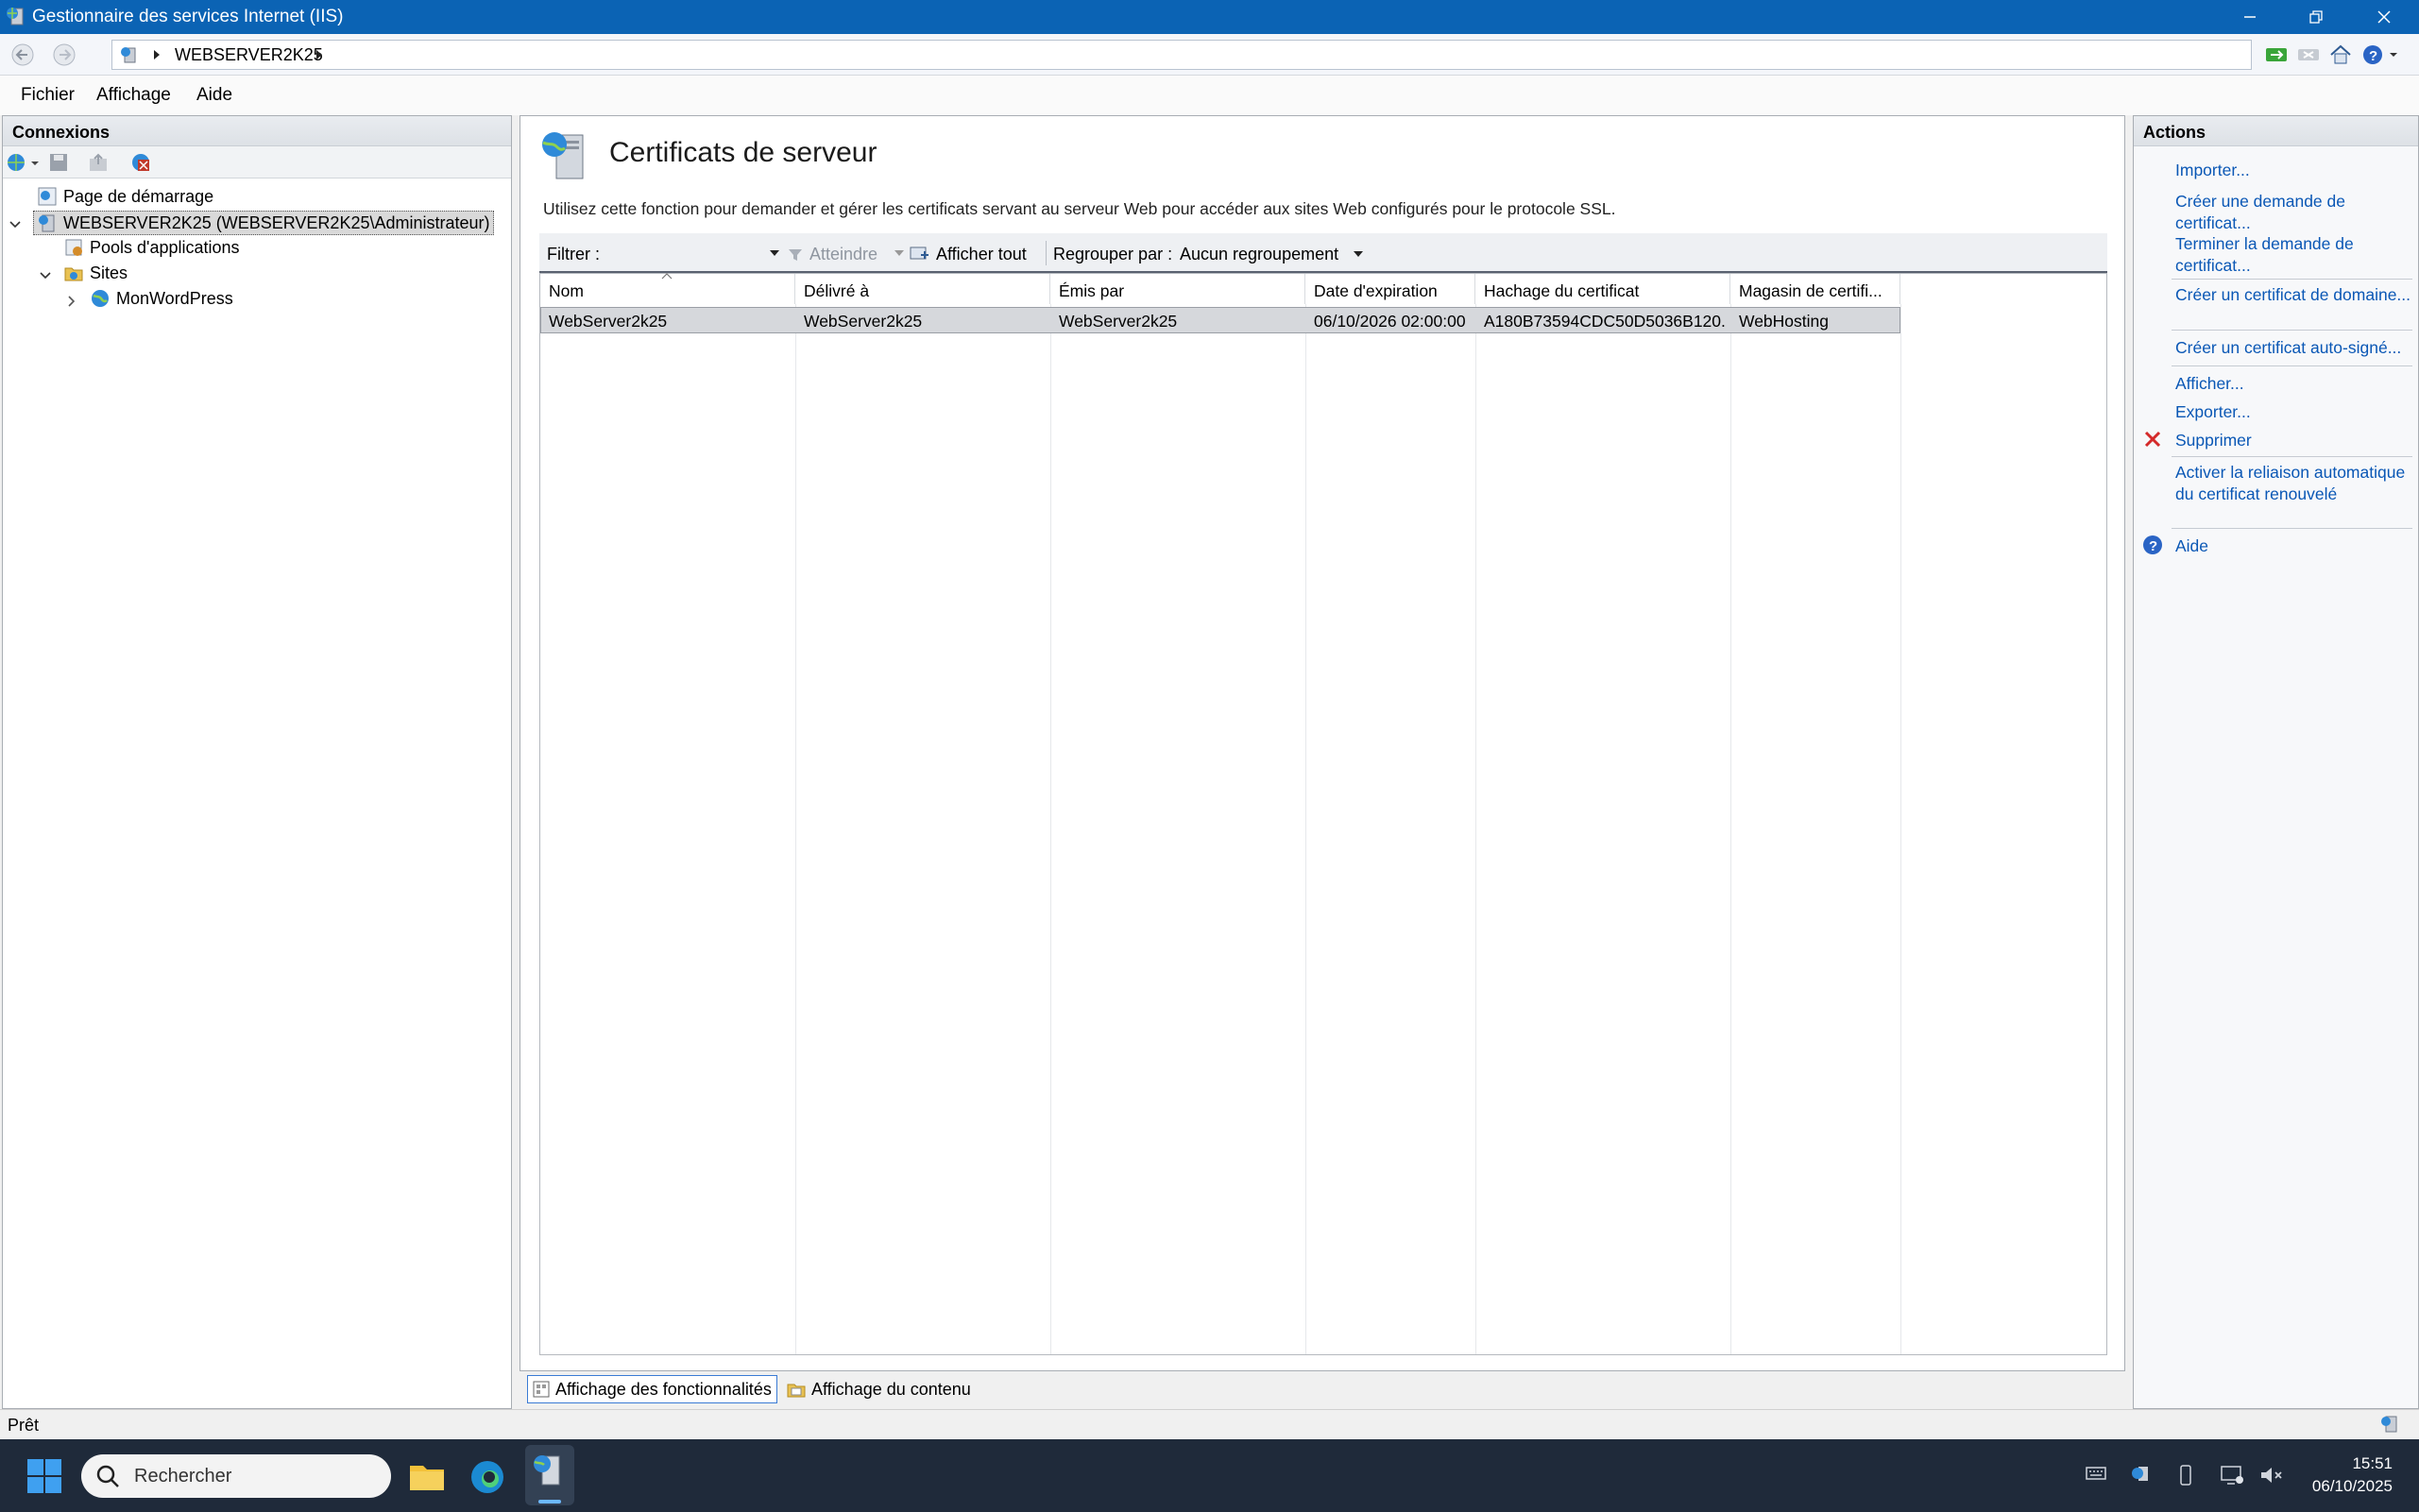 The height and width of the screenshot is (1512, 2419). What do you see at coordinates (133, 95) in the screenshot?
I see `menu-view: Affichage` at bounding box center [133, 95].